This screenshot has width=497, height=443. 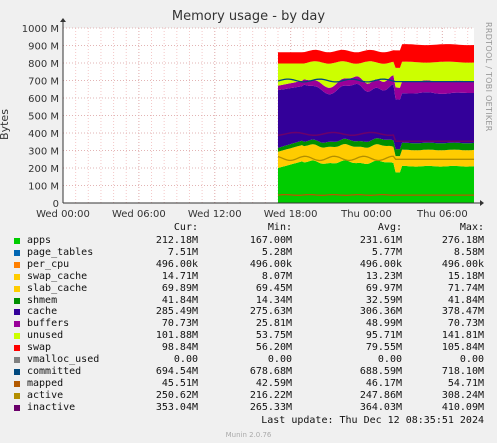 I want to click on legend-row: unused 101.88M 53.75M 95.71M 141.81M, so click(x=248, y=336).